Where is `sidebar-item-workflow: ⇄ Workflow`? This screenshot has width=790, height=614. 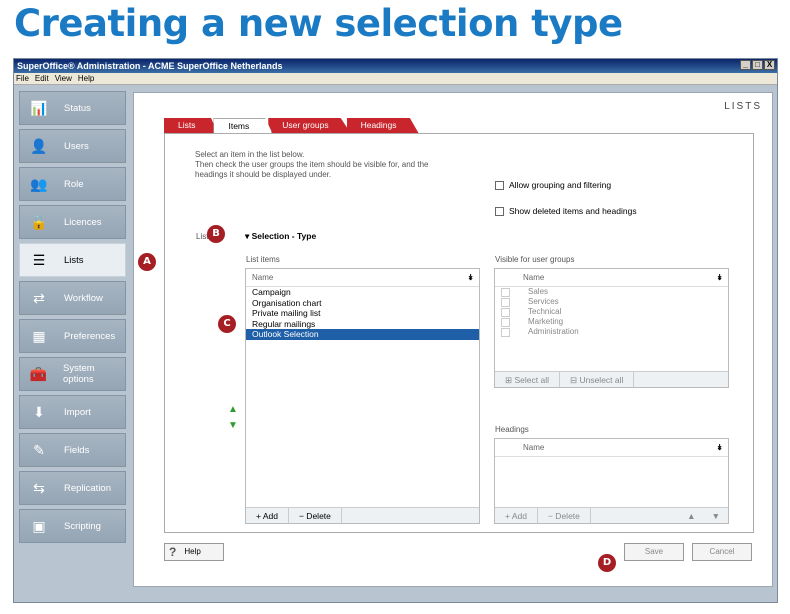
sidebar-item-workflow: ⇄ Workflow is located at coordinates (72, 298).